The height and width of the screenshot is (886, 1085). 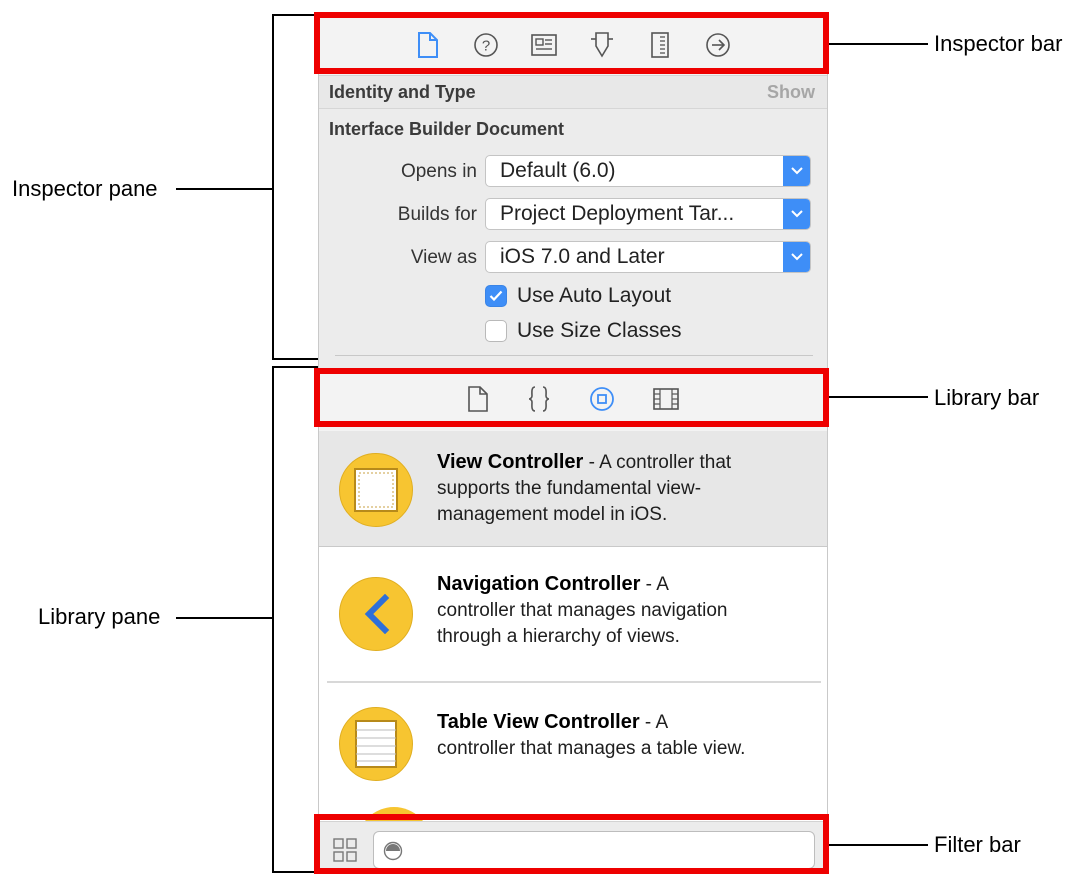 I want to click on inspector-pane-leader, so click(x=225, y=189).